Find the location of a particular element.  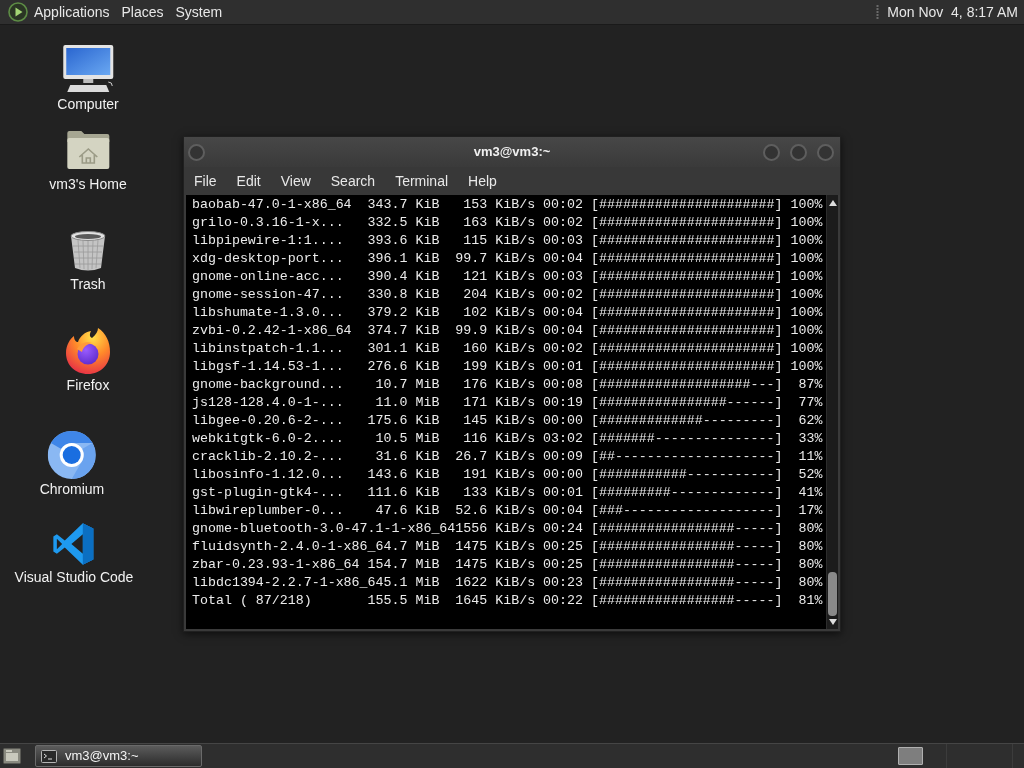

menu-item: File is located at coordinates (205, 181).